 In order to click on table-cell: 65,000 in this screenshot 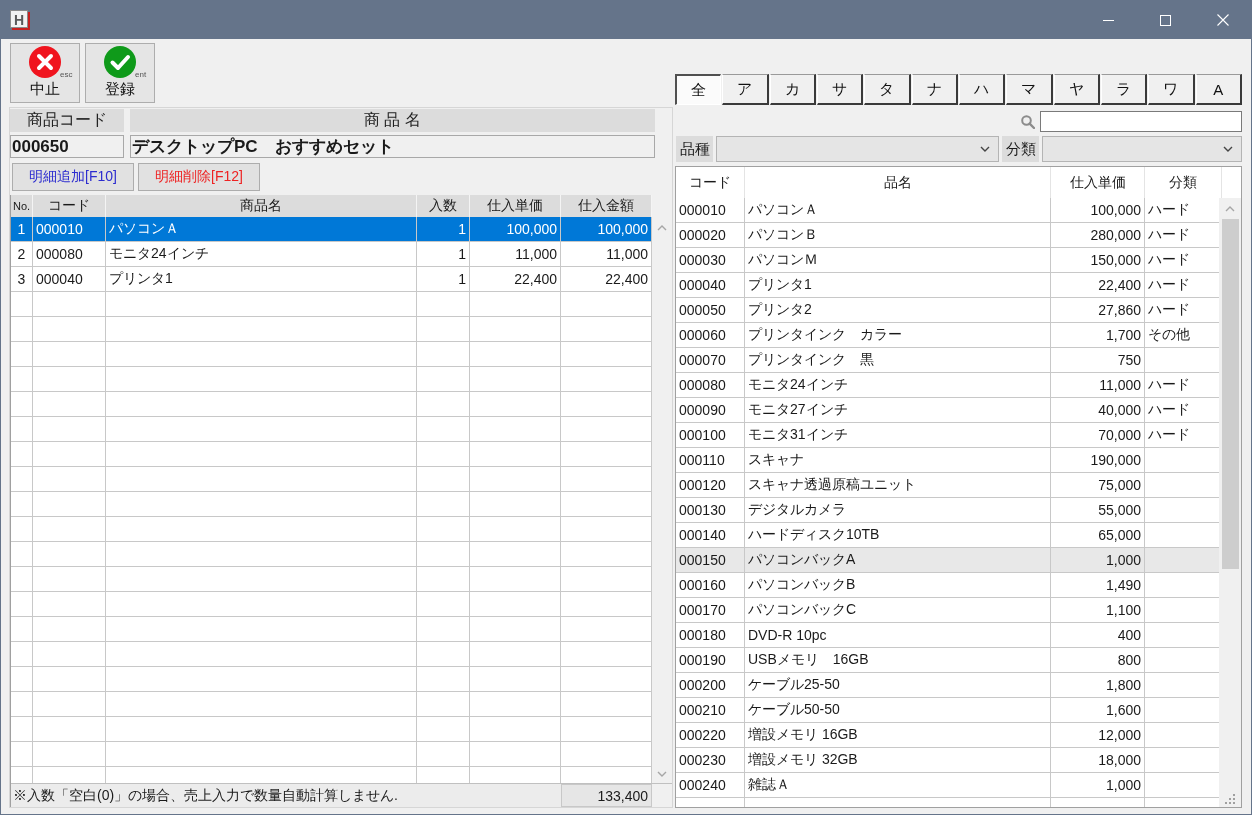, I will do `click(1098, 535)`.